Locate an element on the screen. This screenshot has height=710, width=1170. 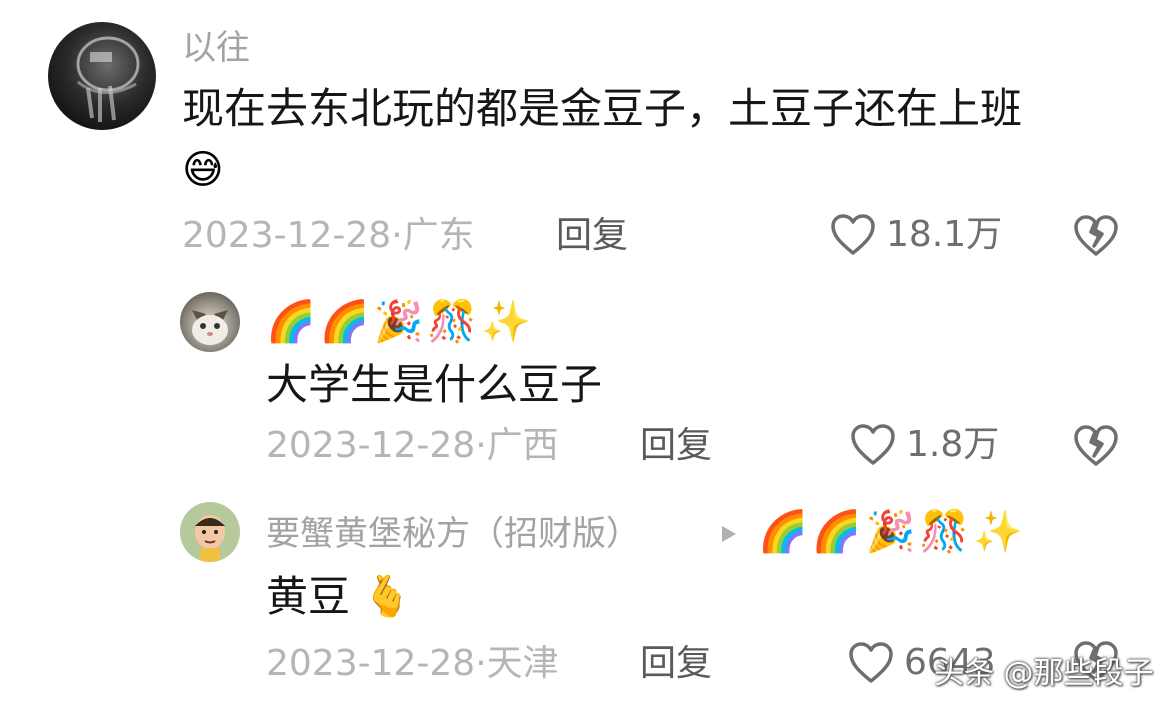
comment-author: 以往 is located at coordinates (216, 48).